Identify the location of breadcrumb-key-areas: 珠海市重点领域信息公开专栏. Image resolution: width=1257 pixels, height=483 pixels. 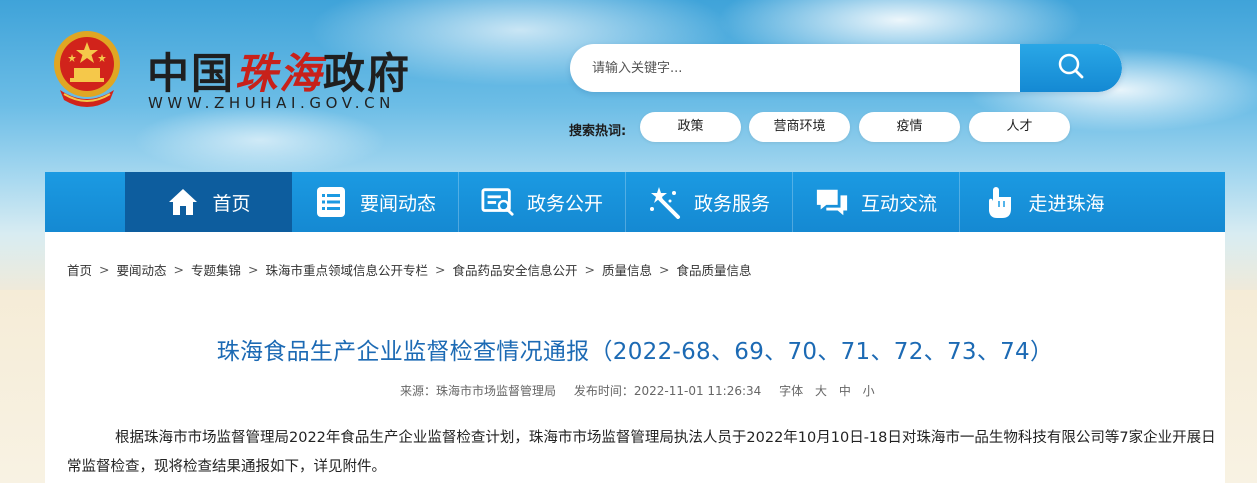
(347, 269).